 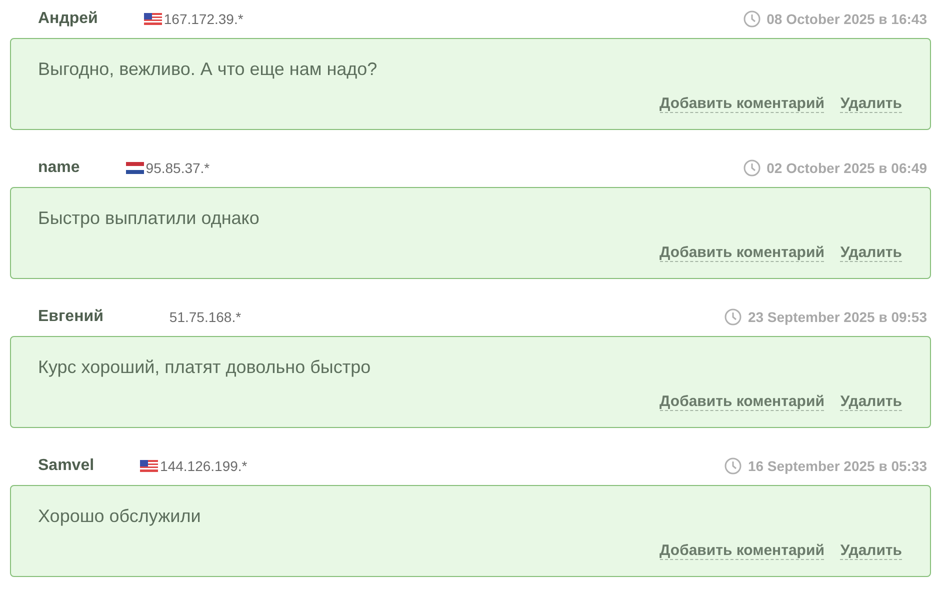 I want to click on comment-text: Курс хороший, платят довольно быстро, so click(x=205, y=367).